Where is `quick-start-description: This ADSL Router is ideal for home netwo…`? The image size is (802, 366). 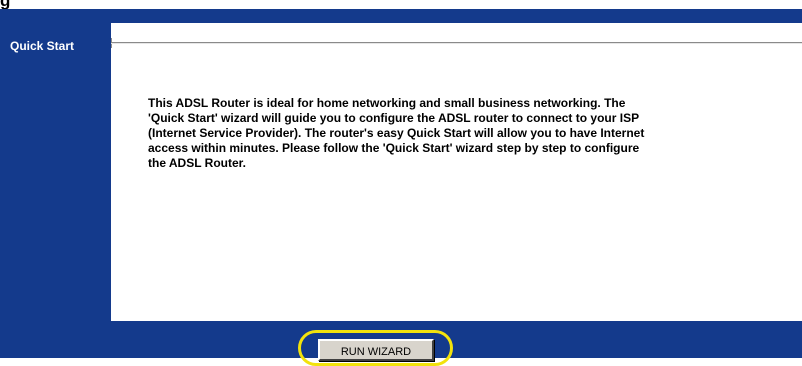 quick-start-description: This ADSL Router is ideal for home netwo… is located at coordinates (396, 133).